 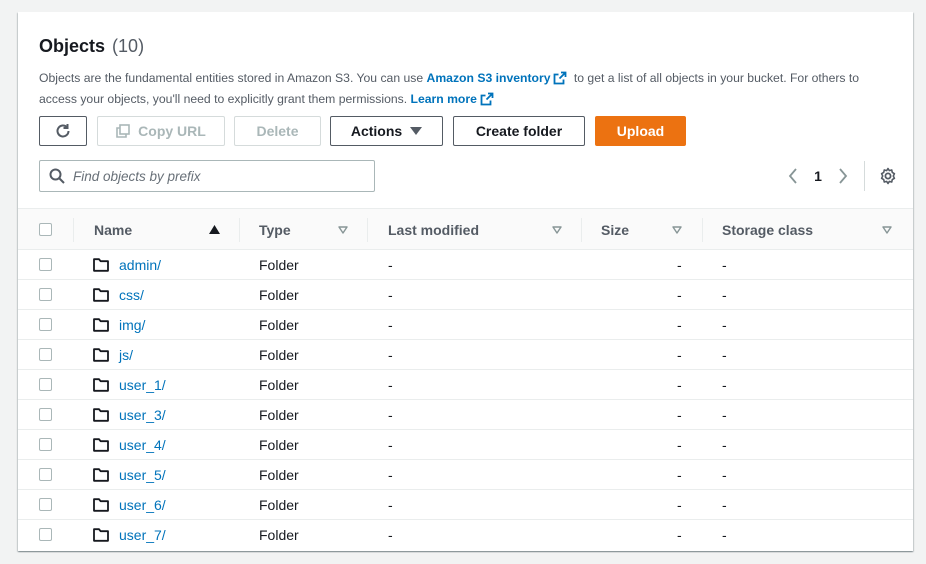 What do you see at coordinates (386, 131) in the screenshot?
I see `actions-dropdown: Actions` at bounding box center [386, 131].